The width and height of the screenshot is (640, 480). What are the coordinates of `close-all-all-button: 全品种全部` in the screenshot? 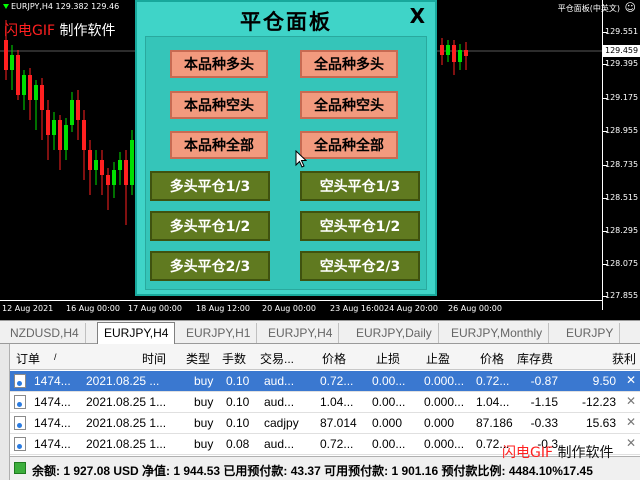 It's located at (349, 145).